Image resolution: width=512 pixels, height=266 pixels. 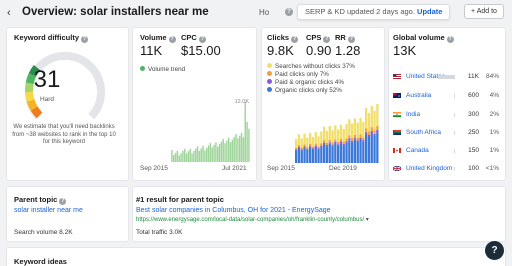 What do you see at coordinates (48, 210) in the screenshot?
I see `parent-topic-link: solar installer near me` at bounding box center [48, 210].